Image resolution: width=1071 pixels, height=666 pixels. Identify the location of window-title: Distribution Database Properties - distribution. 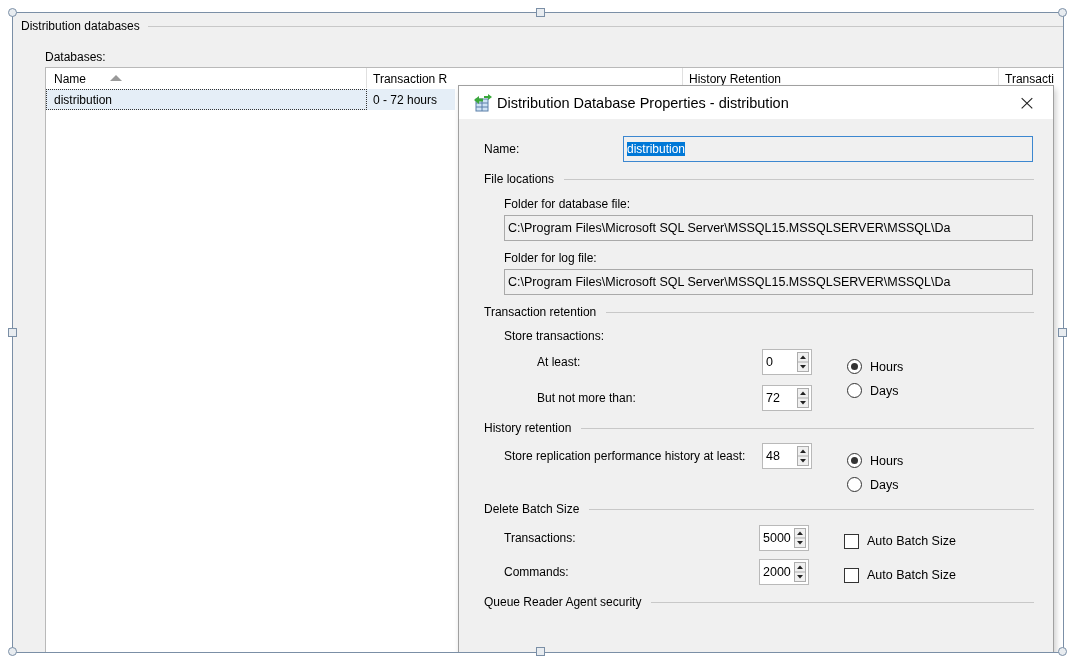
(643, 102).